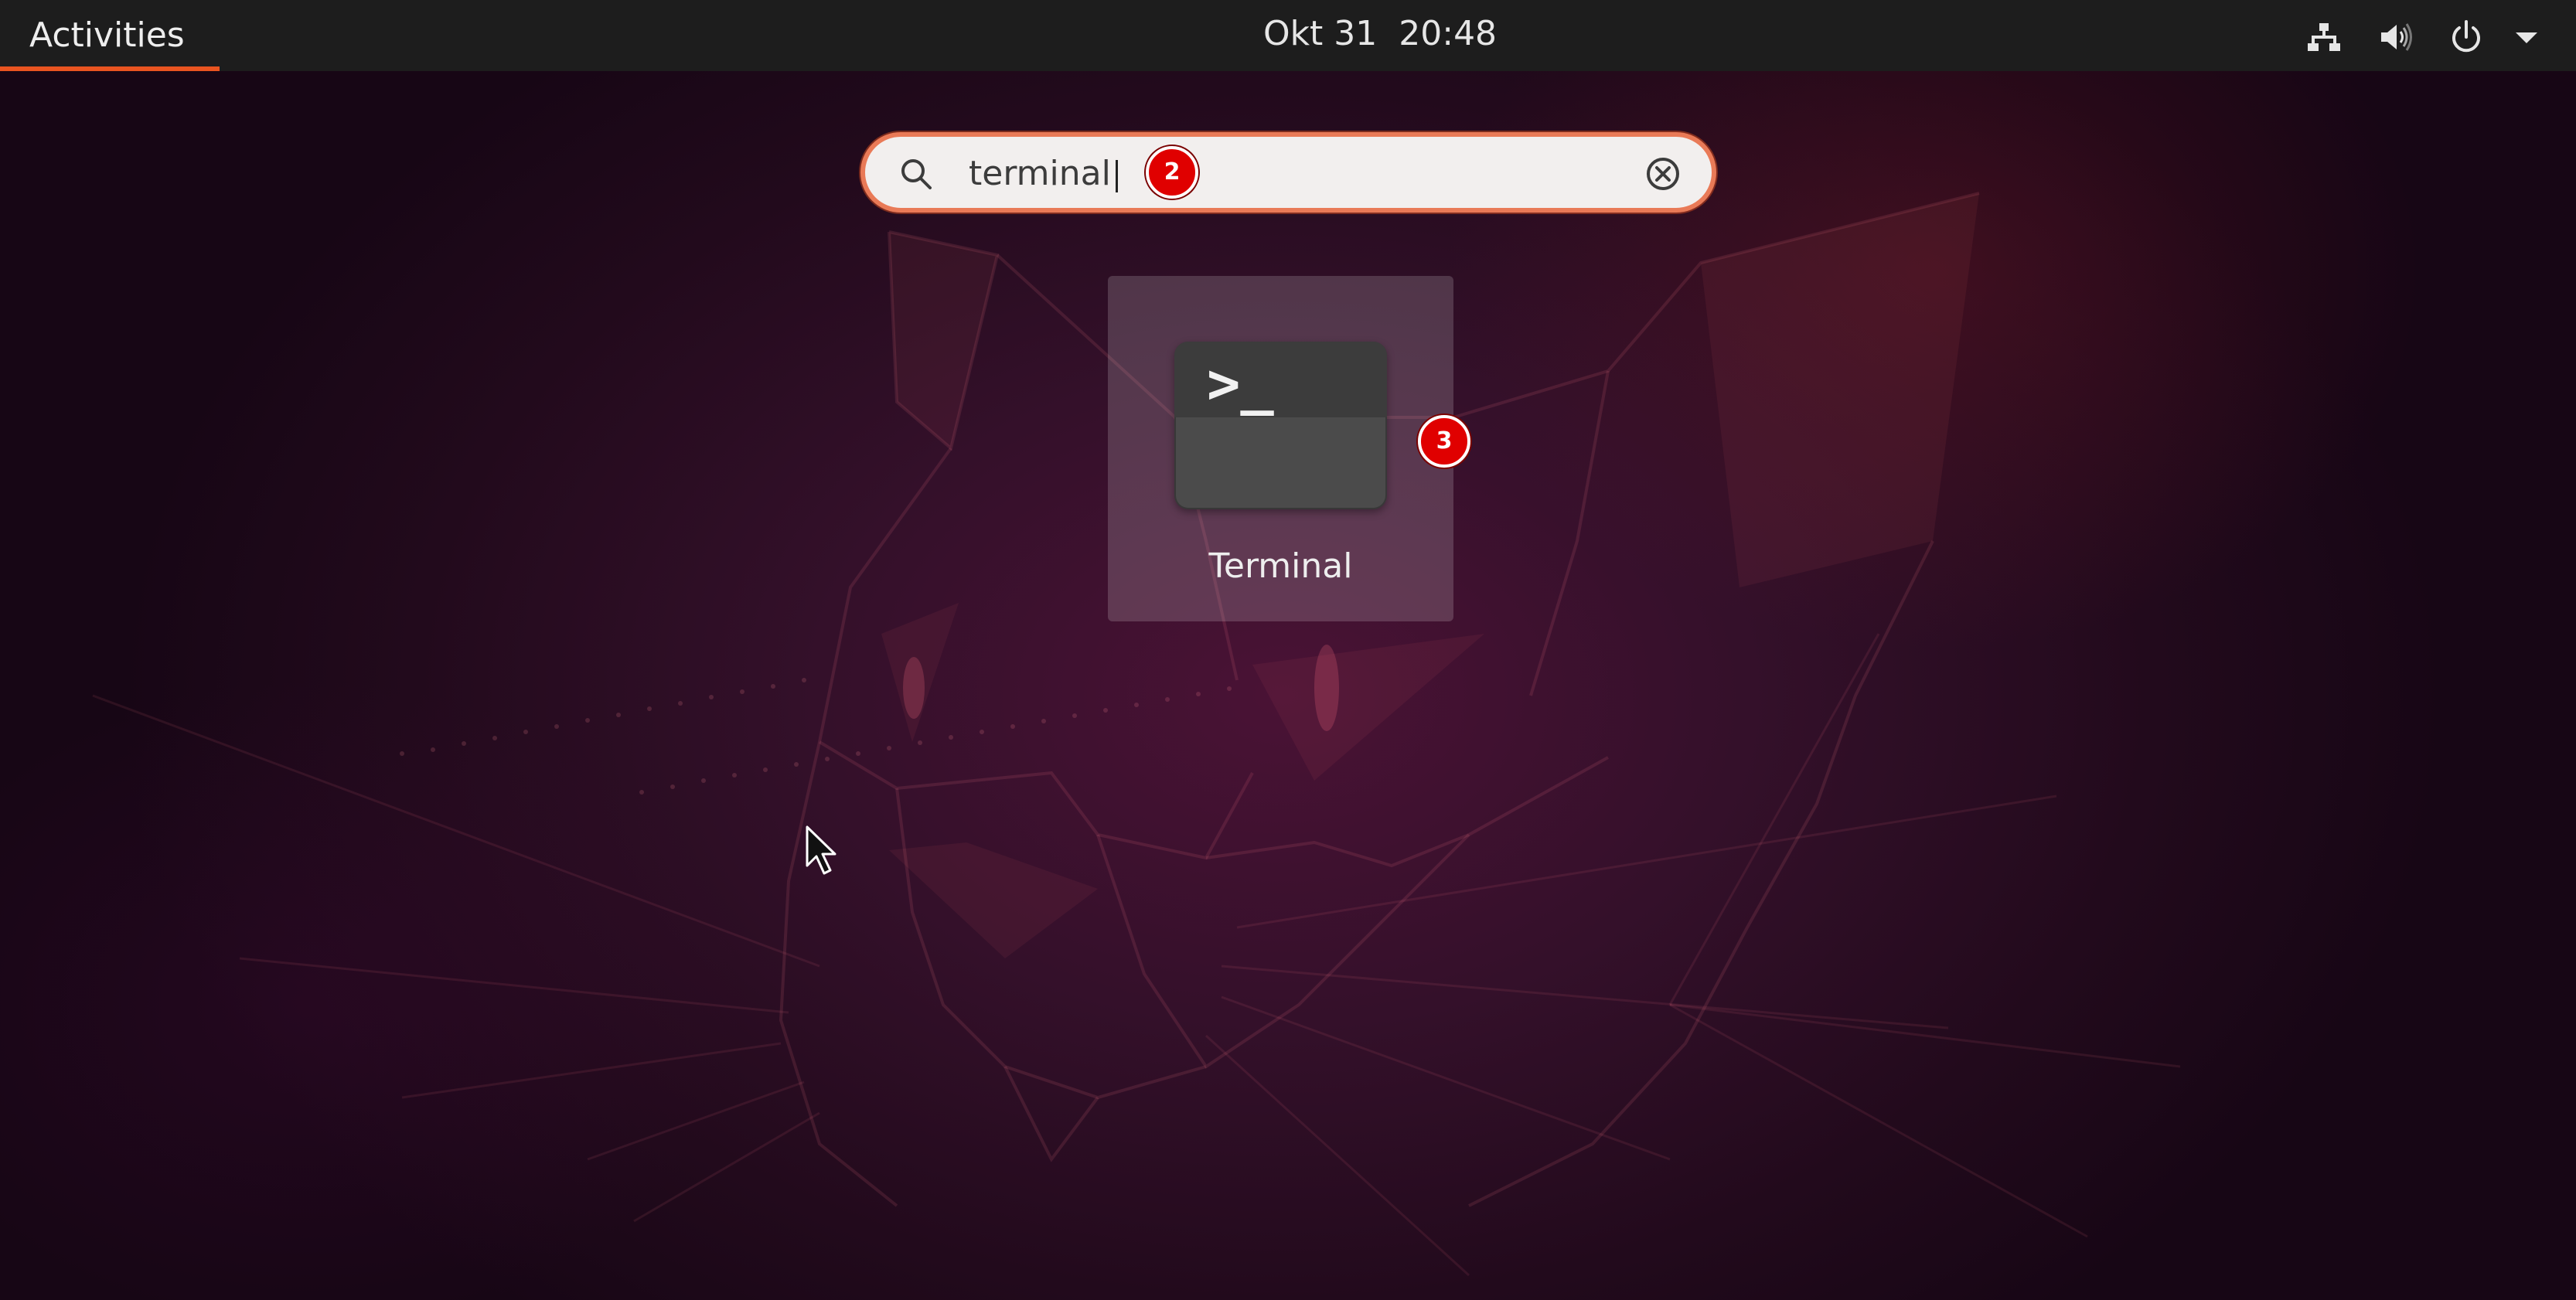 The image size is (2576, 1300). I want to click on clock-button: Okt 31 20:48, so click(1380, 34).